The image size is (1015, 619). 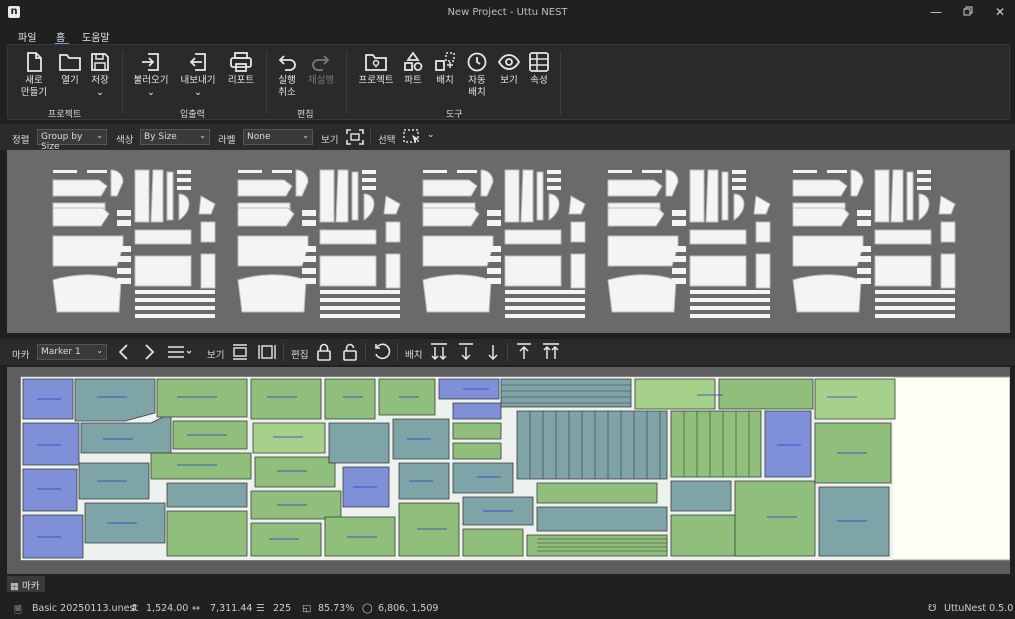 What do you see at coordinates (260, 608) in the screenshot?
I see `pieces-icon: ☰` at bounding box center [260, 608].